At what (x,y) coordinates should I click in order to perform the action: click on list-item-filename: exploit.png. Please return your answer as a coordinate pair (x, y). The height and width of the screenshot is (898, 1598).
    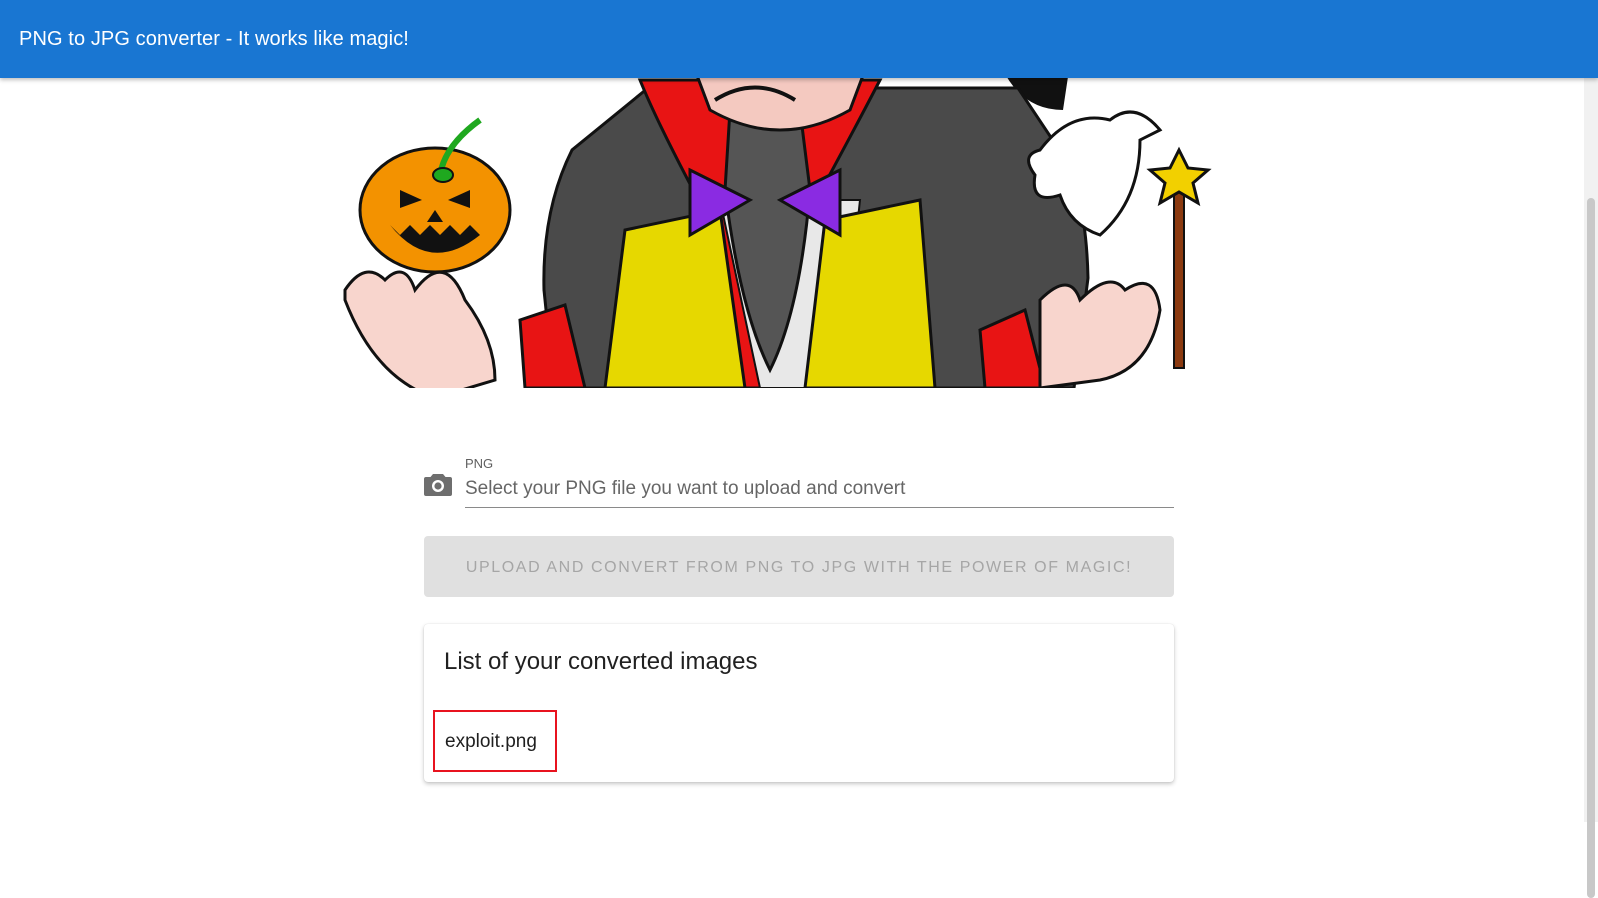
    Looking at the image, I should click on (491, 742).